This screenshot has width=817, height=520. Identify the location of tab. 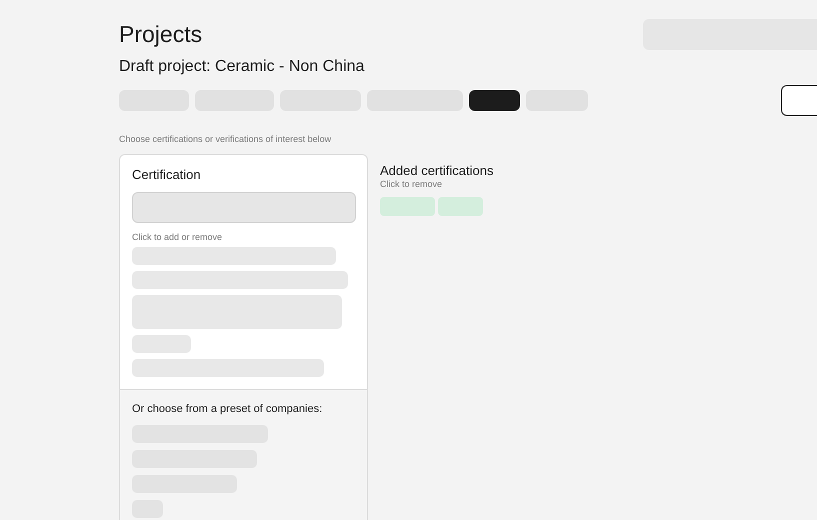
(494, 100).